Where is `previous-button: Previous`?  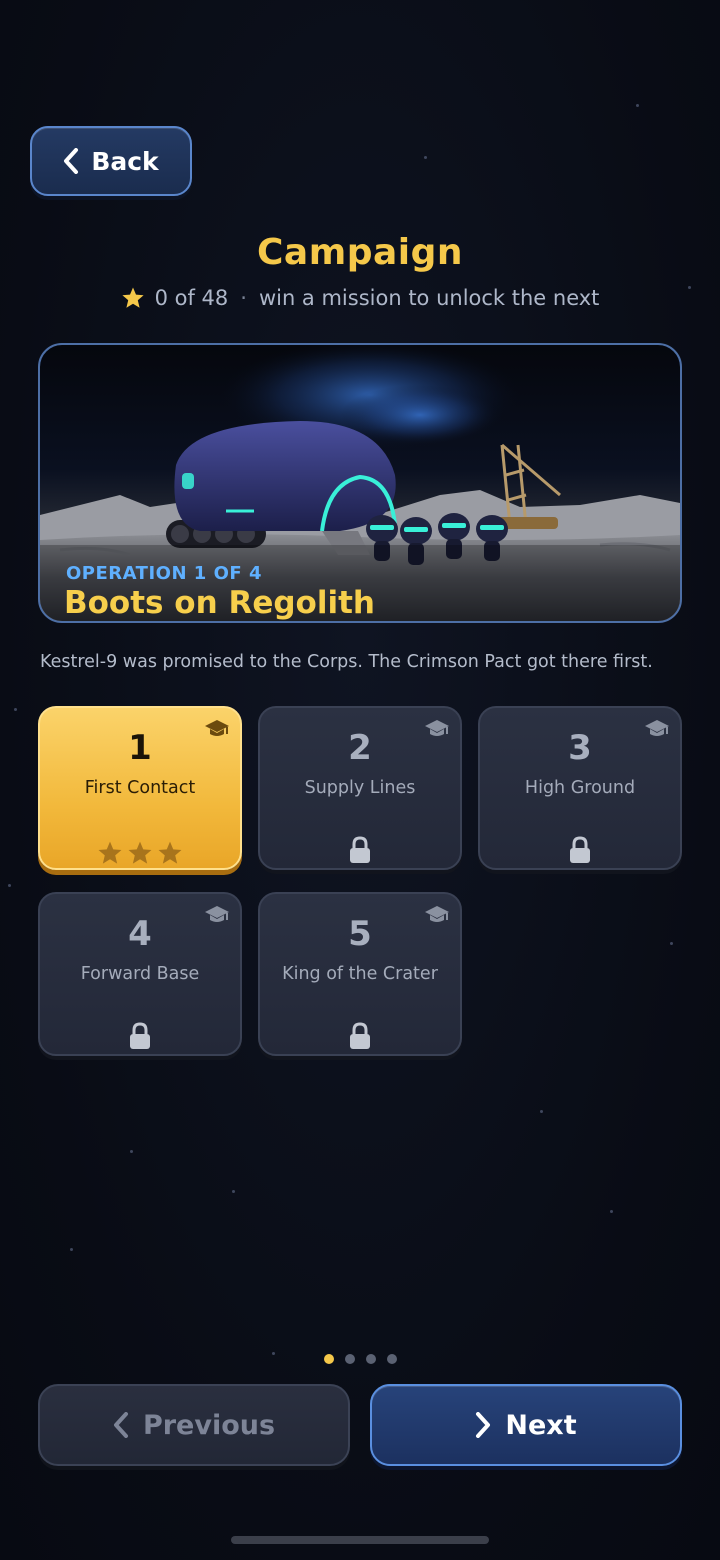
previous-button: Previous is located at coordinates (194, 1425).